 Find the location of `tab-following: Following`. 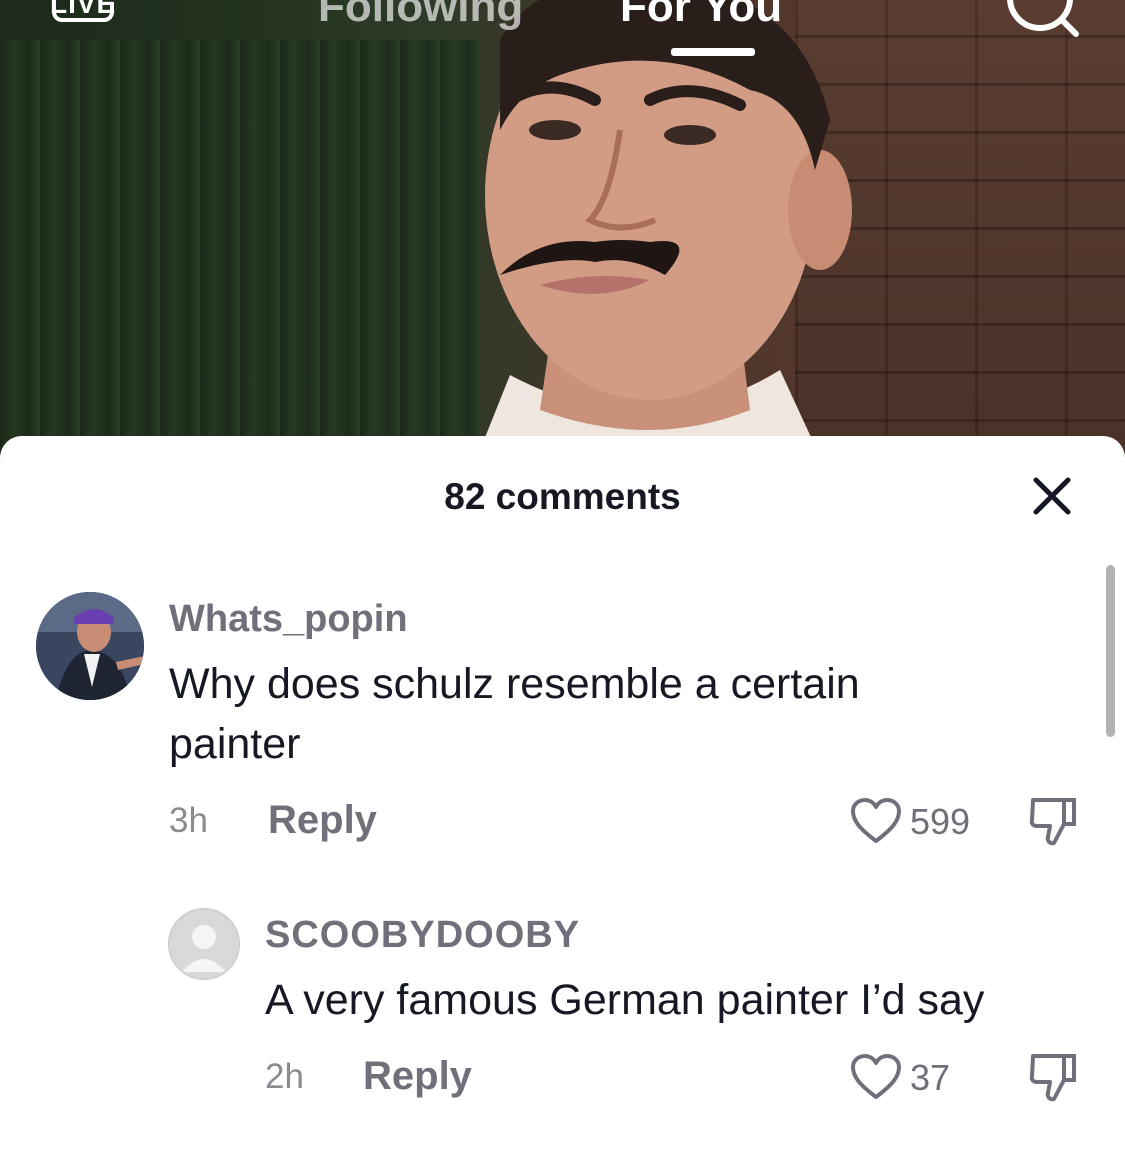

tab-following: Following is located at coordinates (420, 16).